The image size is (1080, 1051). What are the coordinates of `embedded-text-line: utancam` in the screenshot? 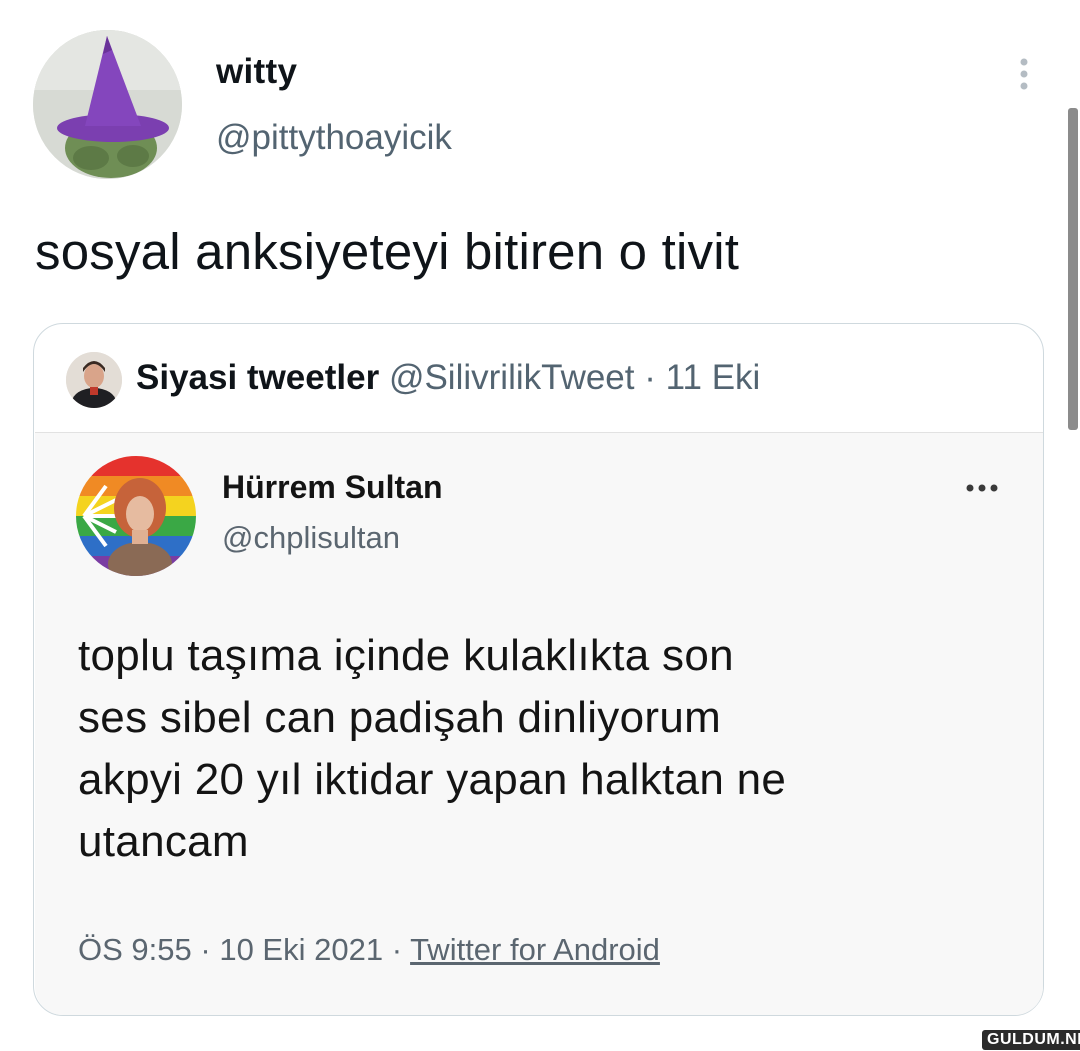 It's located at (163, 841).